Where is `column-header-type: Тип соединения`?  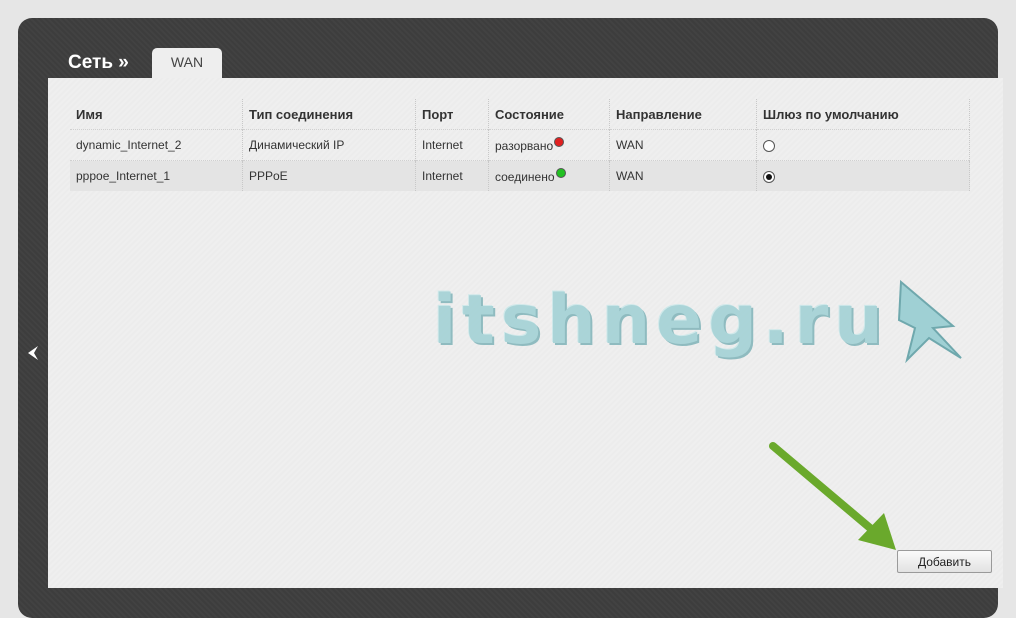
column-header-type: Тип соединения is located at coordinates (329, 114).